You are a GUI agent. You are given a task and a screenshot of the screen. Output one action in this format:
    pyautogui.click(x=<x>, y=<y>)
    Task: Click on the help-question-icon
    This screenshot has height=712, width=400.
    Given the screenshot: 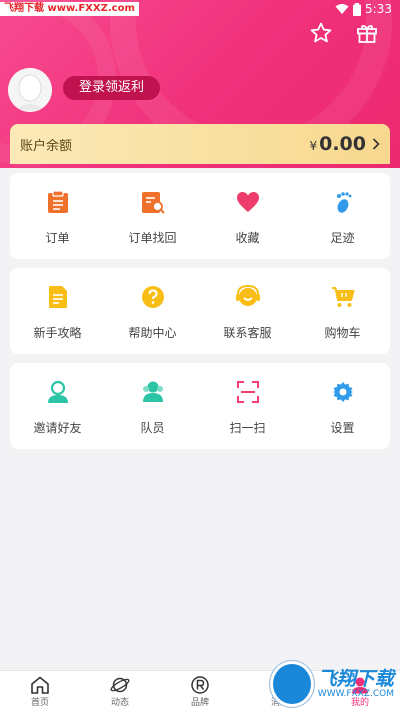 What is the action you would take?
    pyautogui.click(x=153, y=297)
    